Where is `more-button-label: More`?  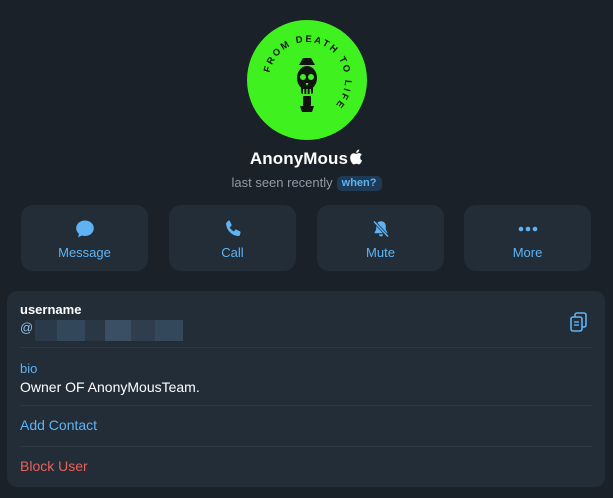
more-button-label: More is located at coordinates (527, 252).